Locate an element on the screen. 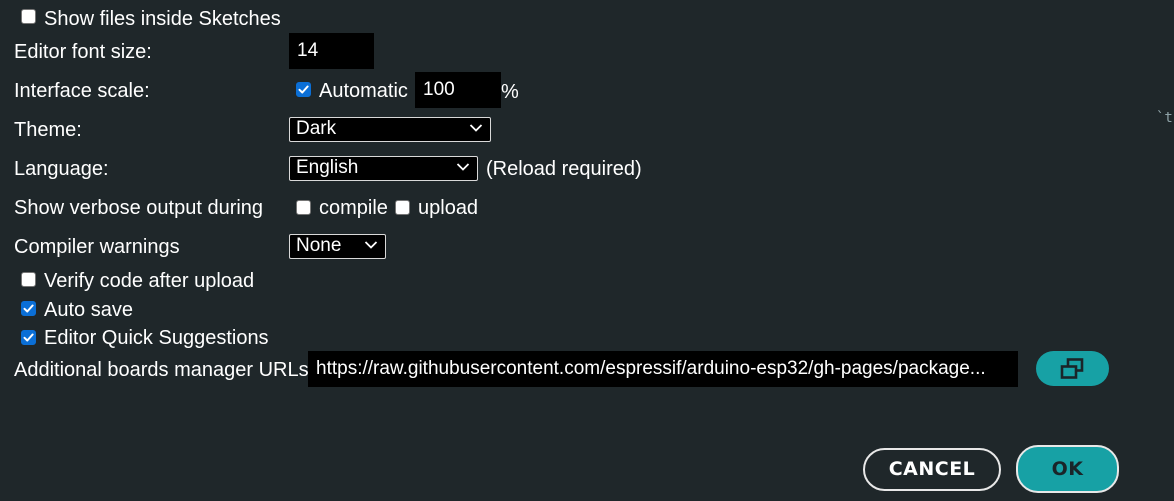 This screenshot has height=501, width=1174. compiler-warnings-value: None is located at coordinates (319, 245).